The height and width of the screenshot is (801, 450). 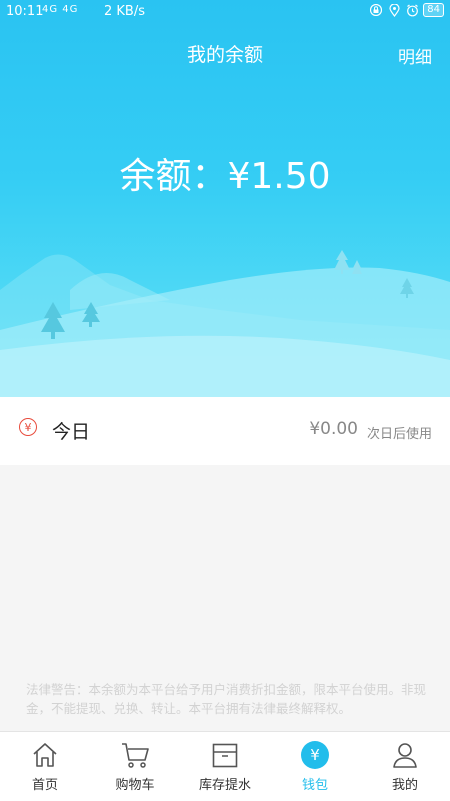 I want to click on wallet-icon: ¥, so click(x=315, y=755).